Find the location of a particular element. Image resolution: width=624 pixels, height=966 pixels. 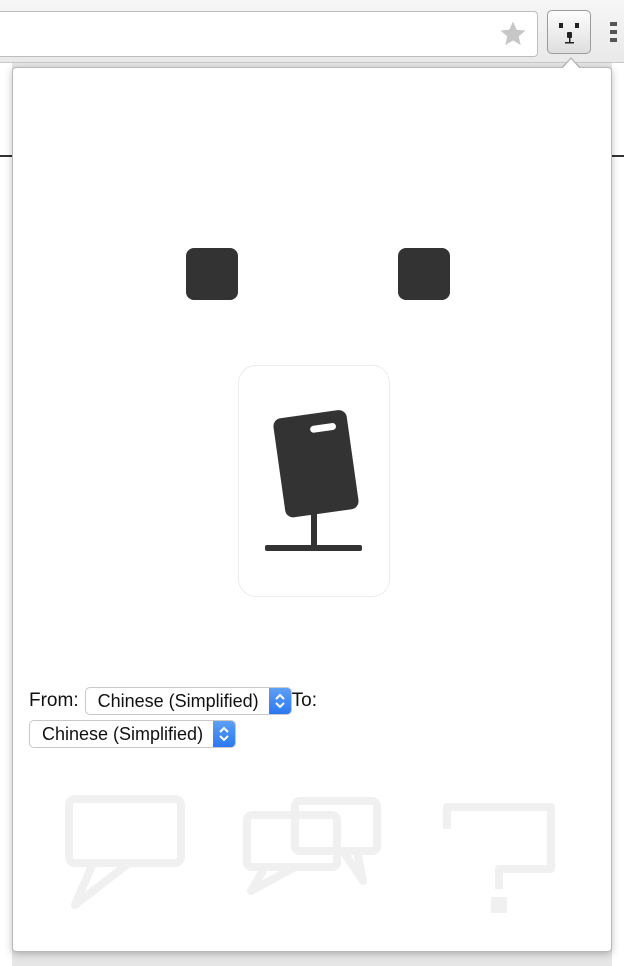

address-bar is located at coordinates (269, 34).